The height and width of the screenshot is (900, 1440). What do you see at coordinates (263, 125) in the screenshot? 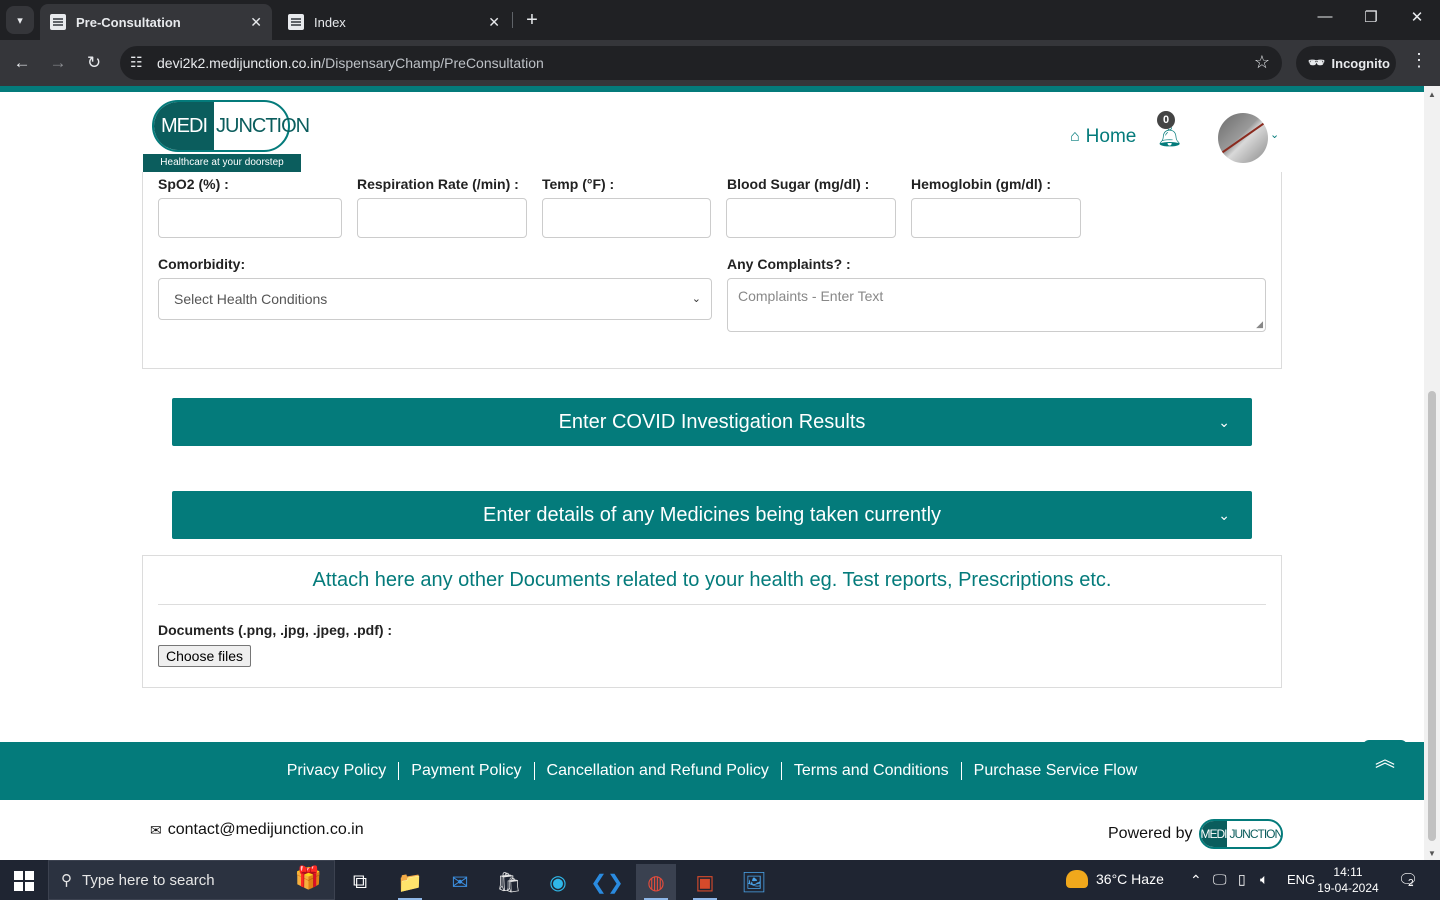
I see `logo-junction-text: JUNCTION` at bounding box center [263, 125].